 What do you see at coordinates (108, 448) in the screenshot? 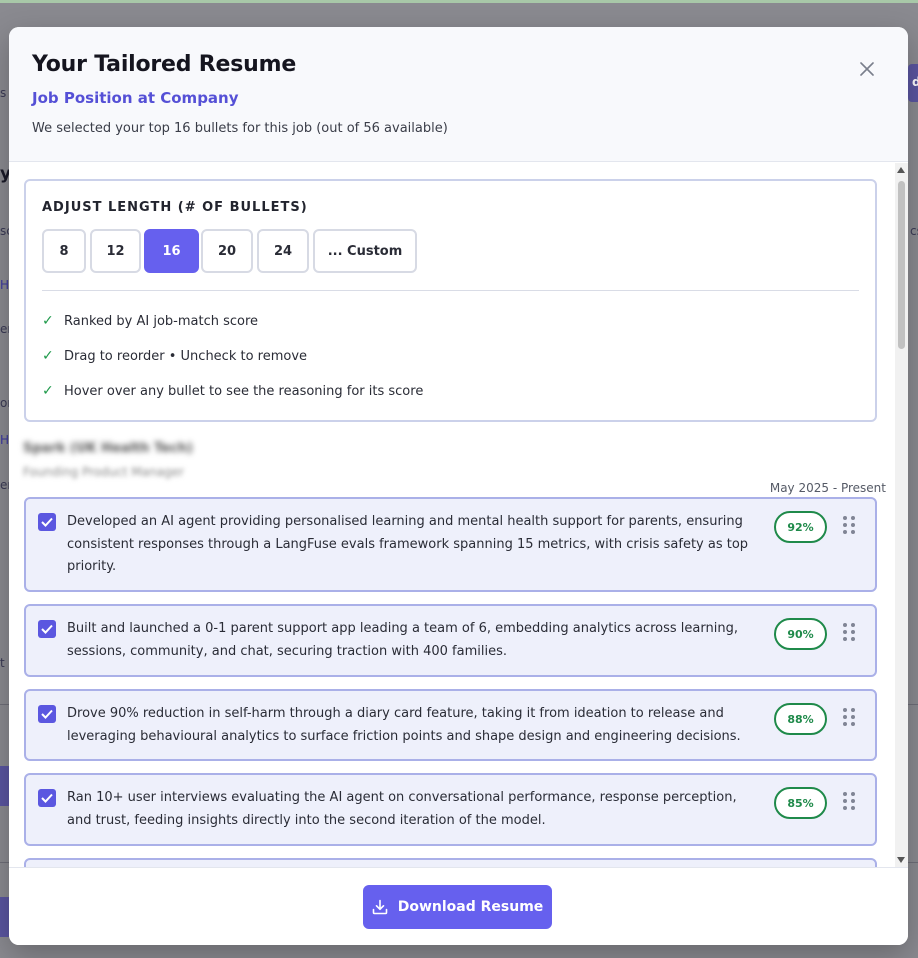
I see `experience-company: Spark (UK Health Tech)` at bounding box center [108, 448].